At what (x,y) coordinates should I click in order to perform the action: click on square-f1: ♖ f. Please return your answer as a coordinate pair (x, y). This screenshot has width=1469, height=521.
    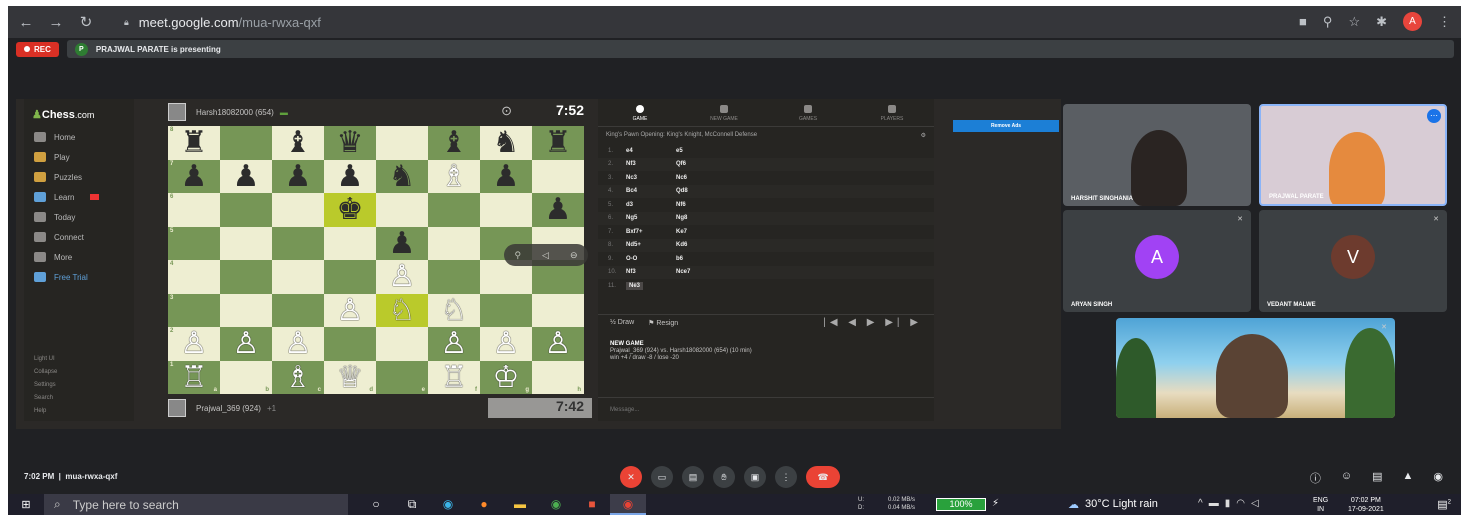
    Looking at the image, I should click on (454, 377).